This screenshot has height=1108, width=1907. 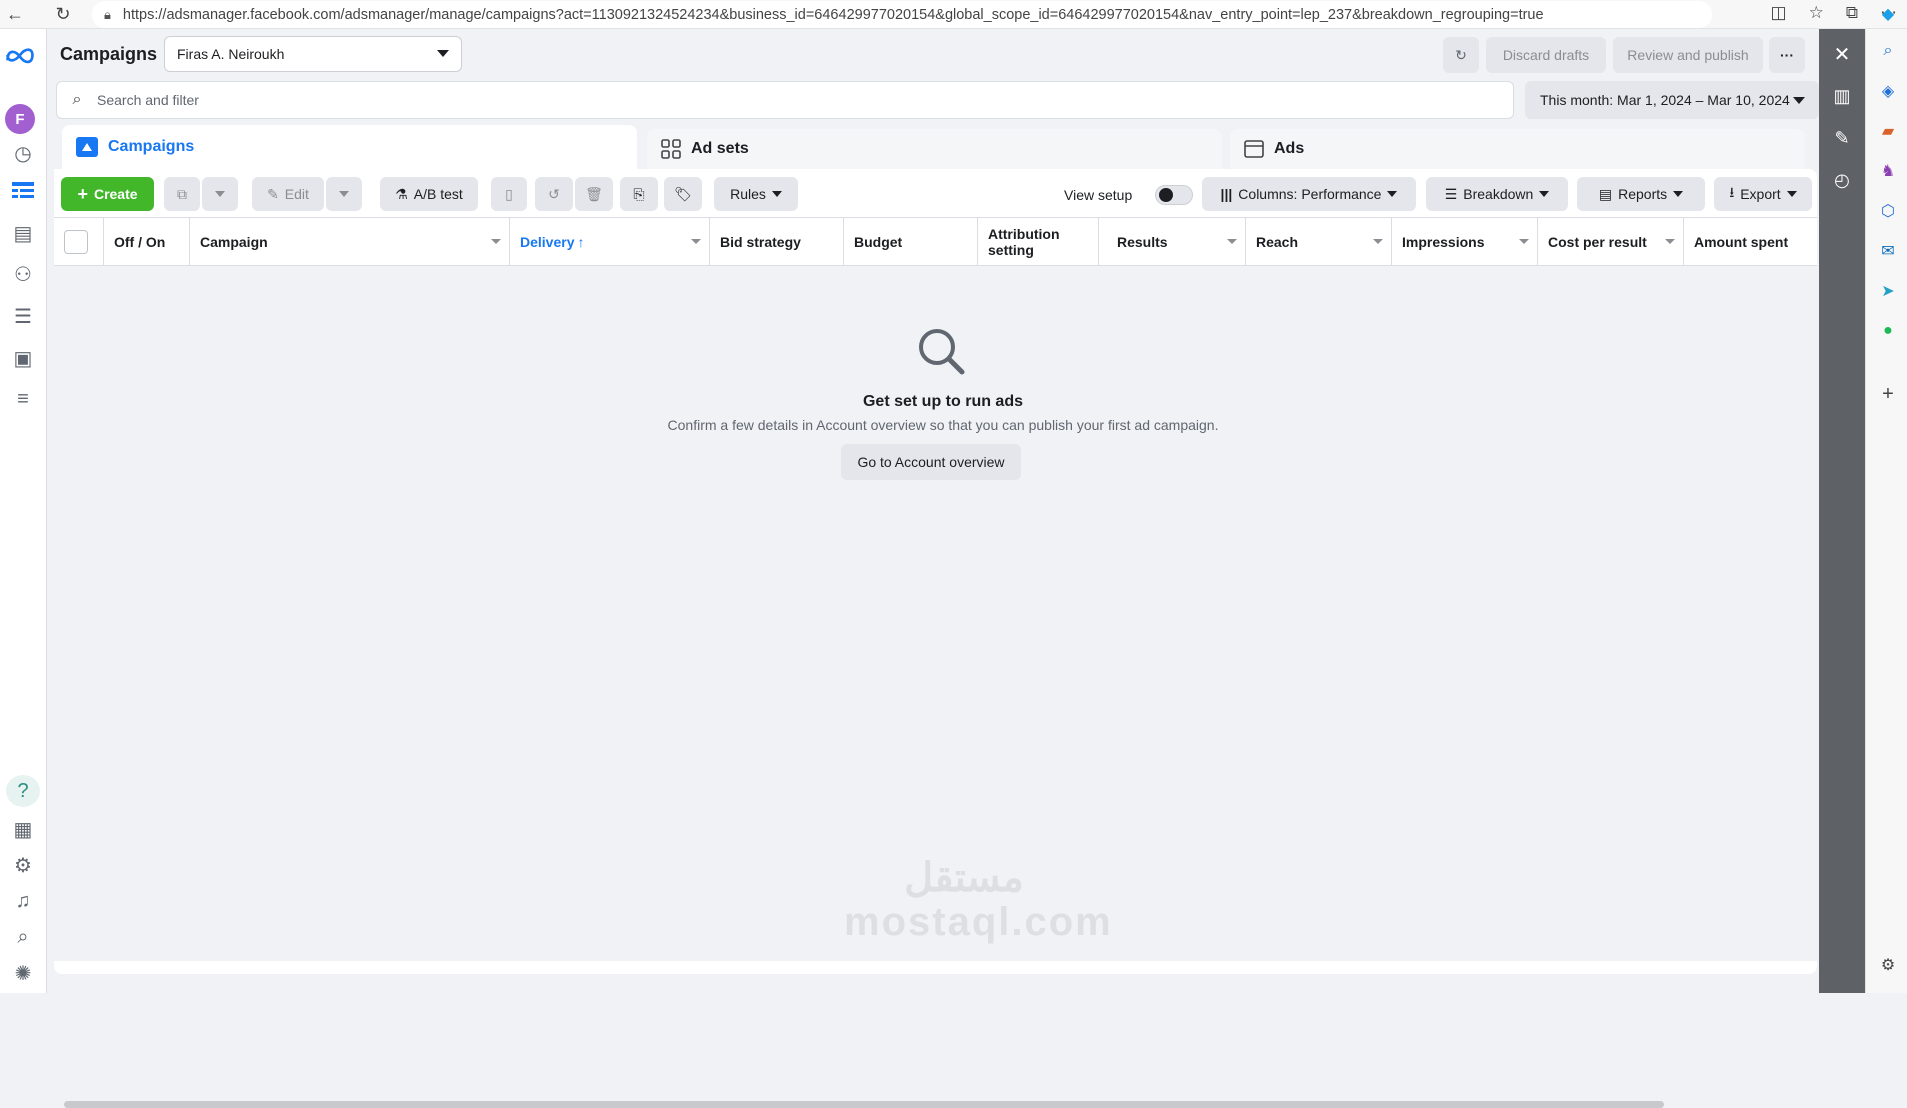 I want to click on clipboard-icon: ▯, so click(x=509, y=193).